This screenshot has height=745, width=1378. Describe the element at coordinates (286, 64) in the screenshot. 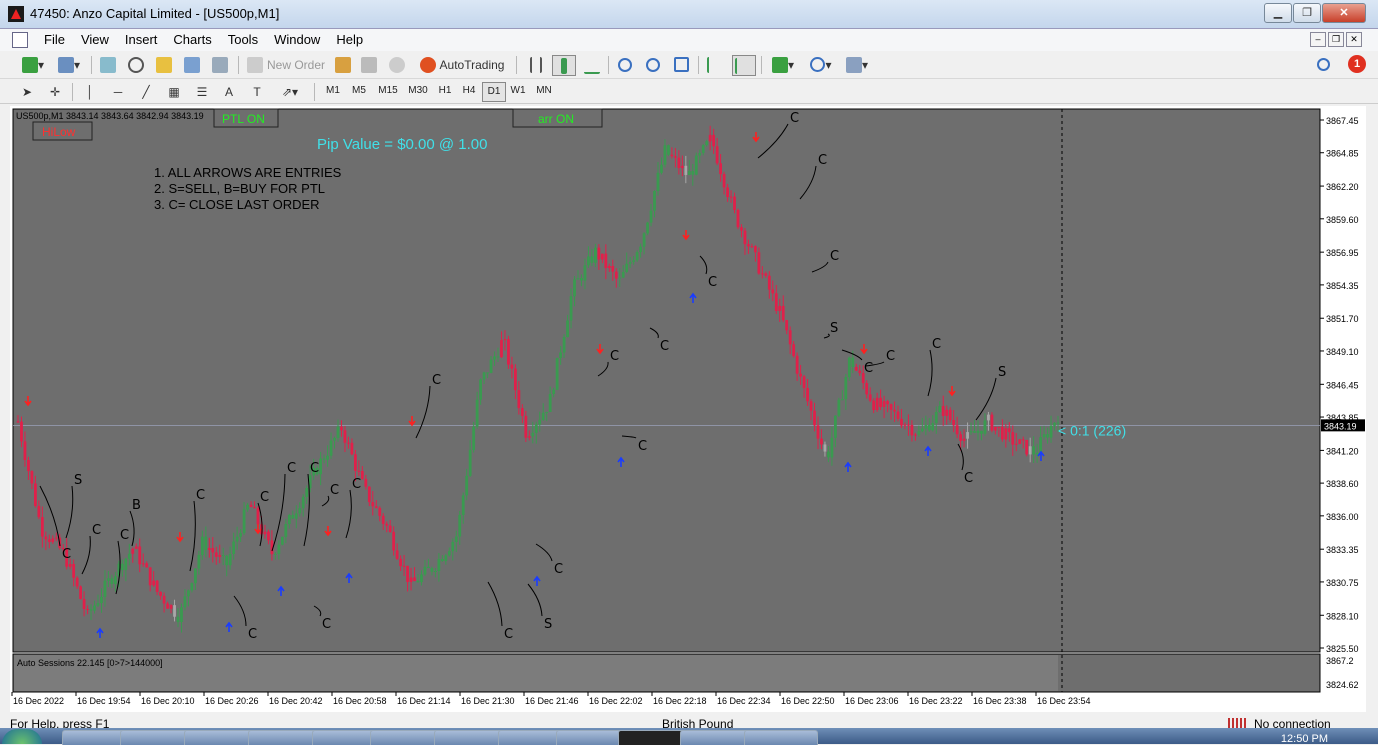

I see `new-order-button: New Order` at that location.